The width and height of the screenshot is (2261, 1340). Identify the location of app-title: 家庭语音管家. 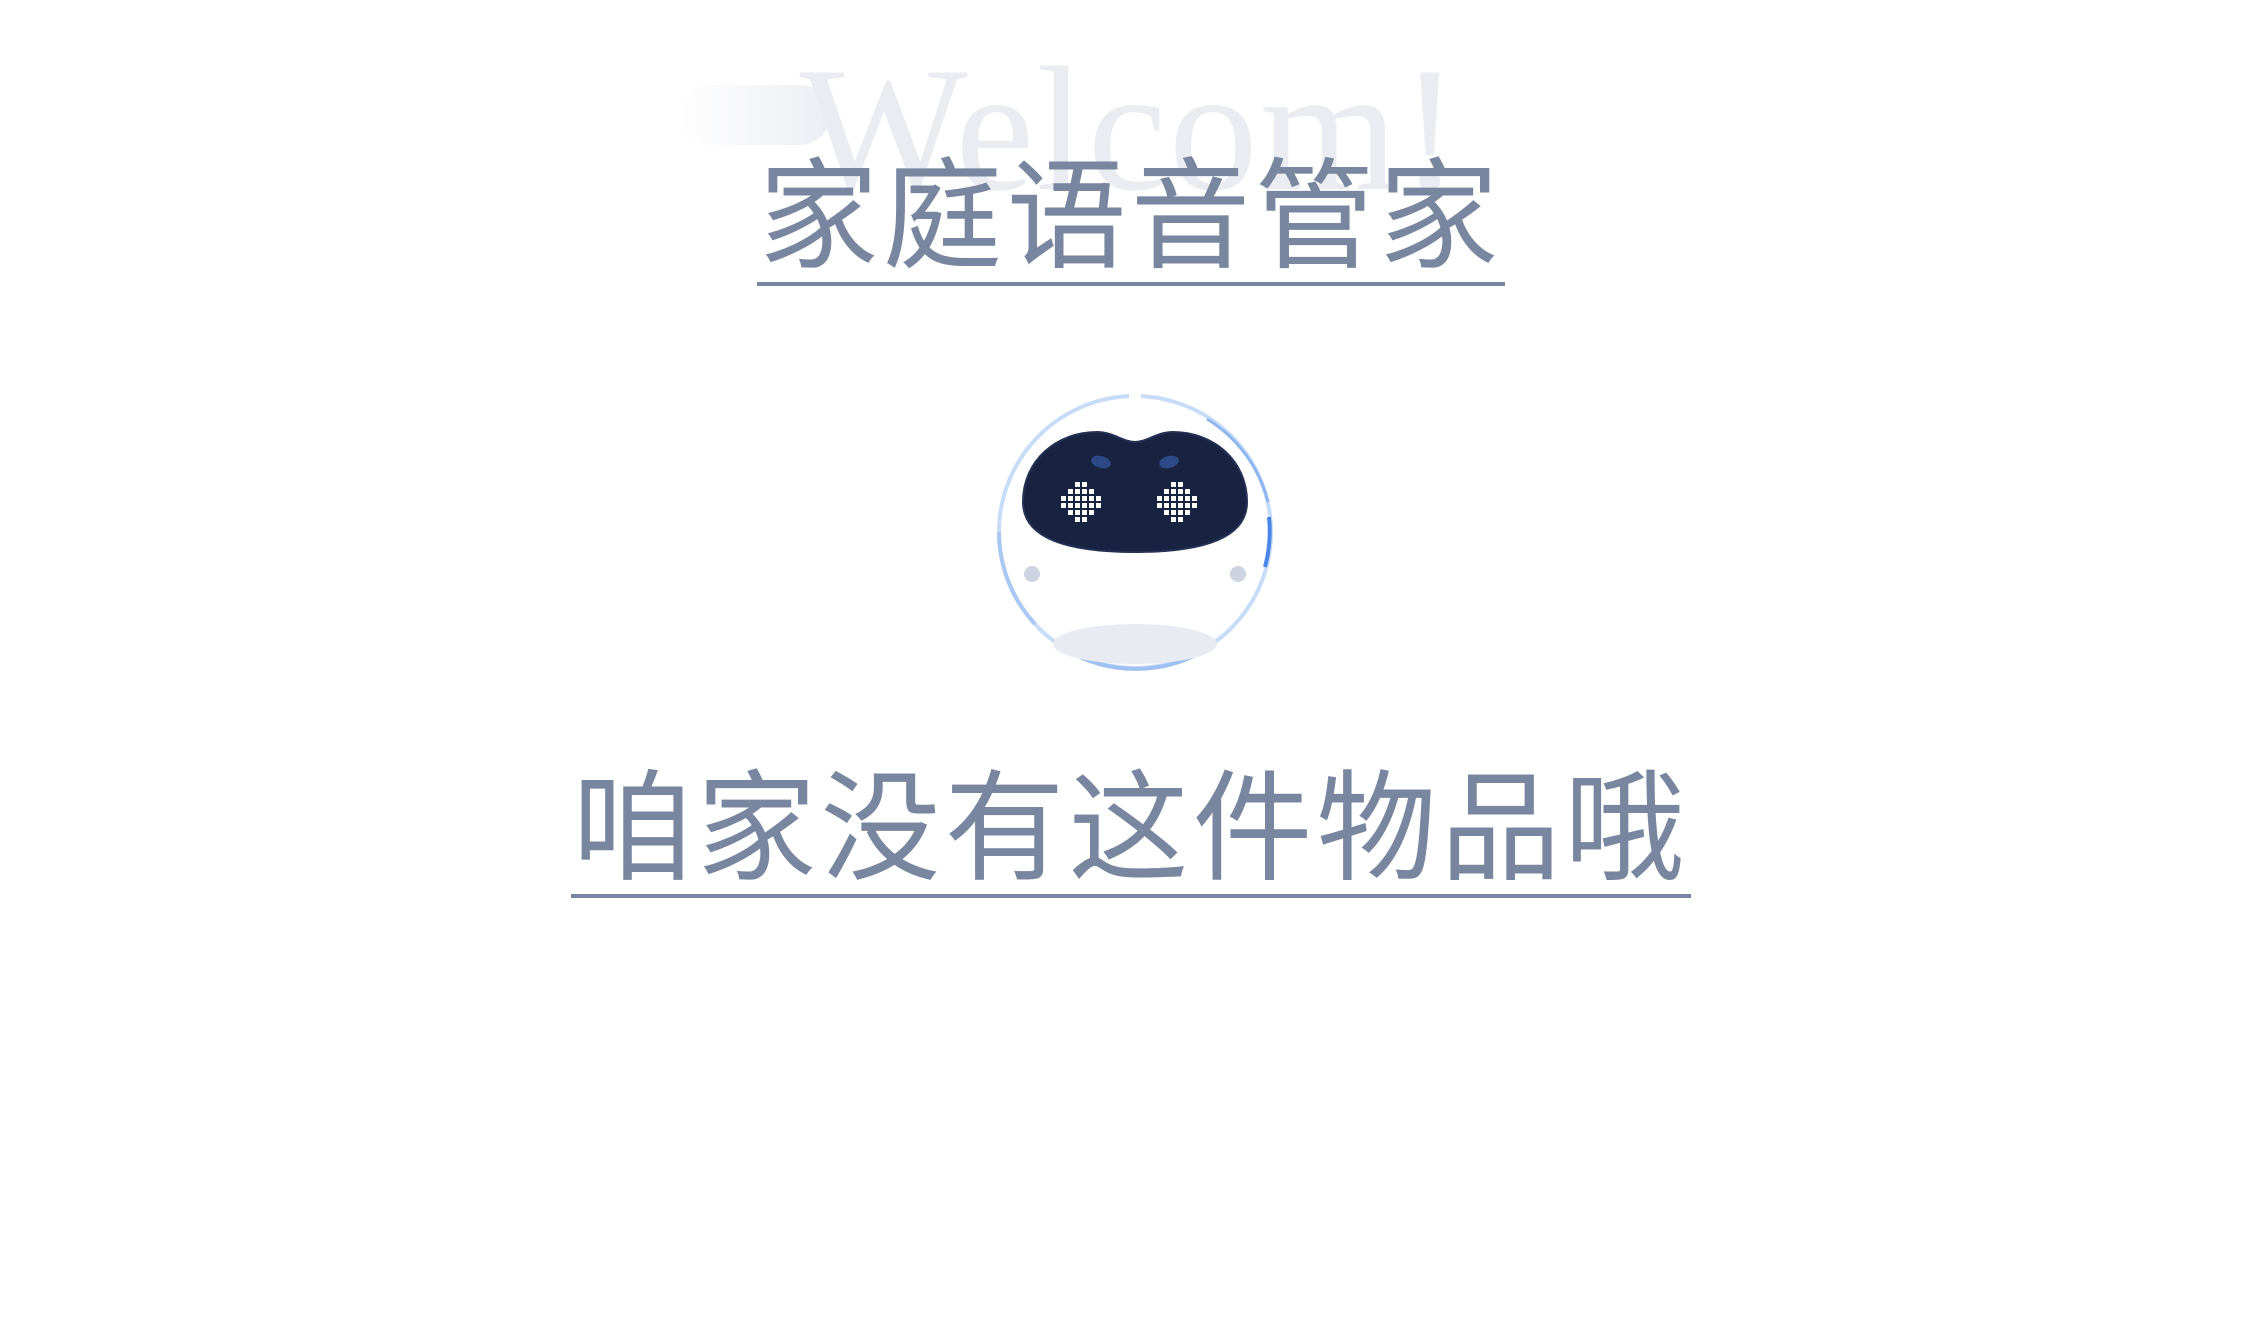
(1130, 222).